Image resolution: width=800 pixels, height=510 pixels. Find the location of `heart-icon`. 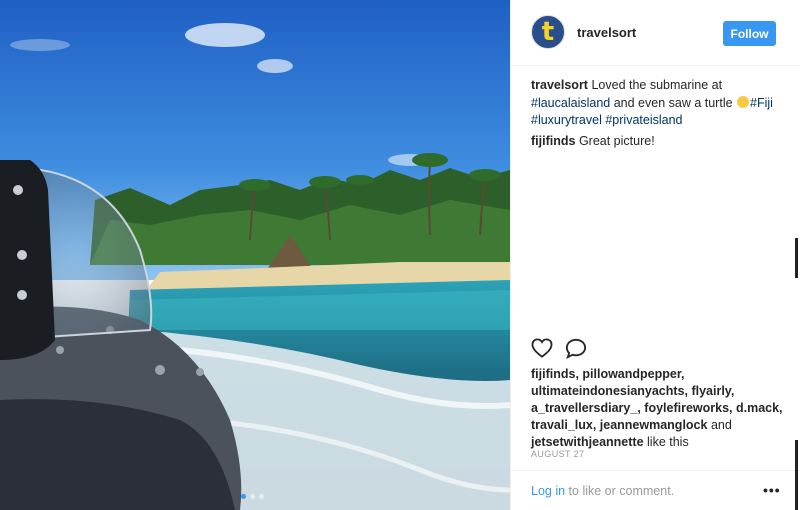

heart-icon is located at coordinates (543, 350).